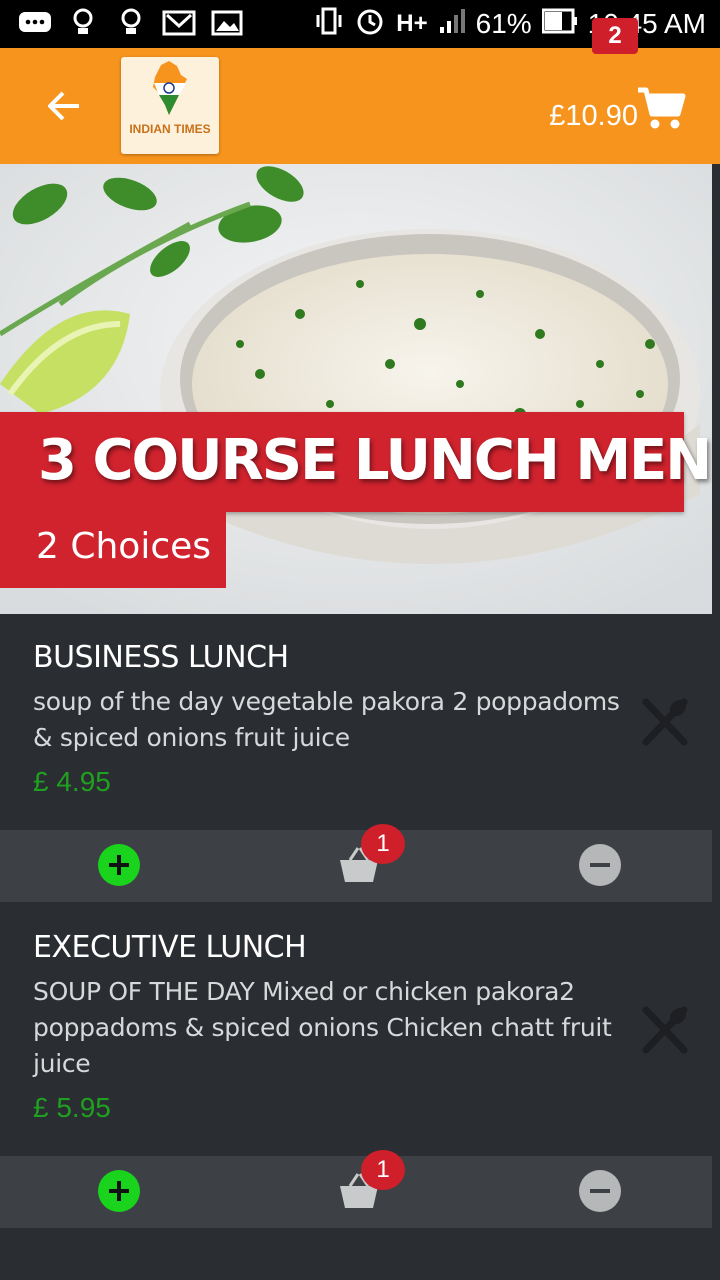 Image resolution: width=720 pixels, height=1280 pixels. What do you see at coordinates (452, 24) in the screenshot?
I see `signal-icon` at bounding box center [452, 24].